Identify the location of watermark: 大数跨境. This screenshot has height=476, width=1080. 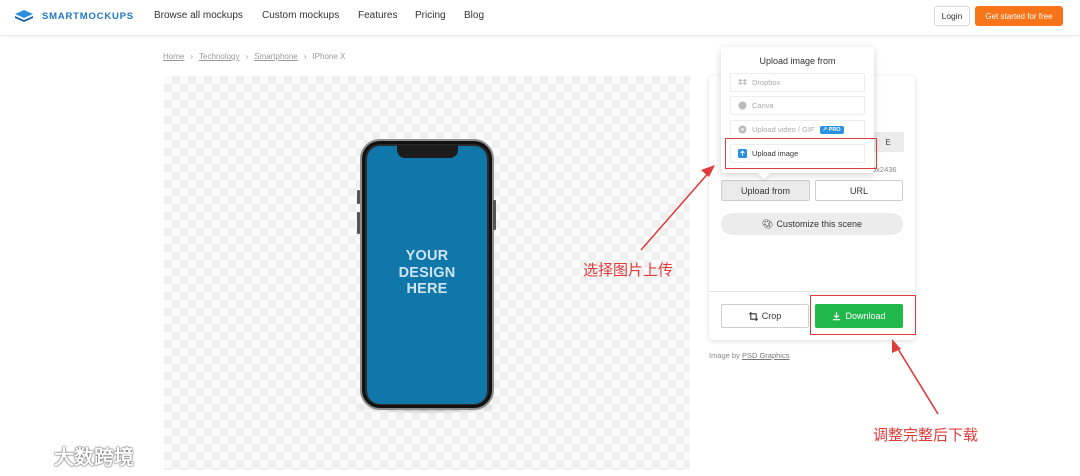
(71, 455).